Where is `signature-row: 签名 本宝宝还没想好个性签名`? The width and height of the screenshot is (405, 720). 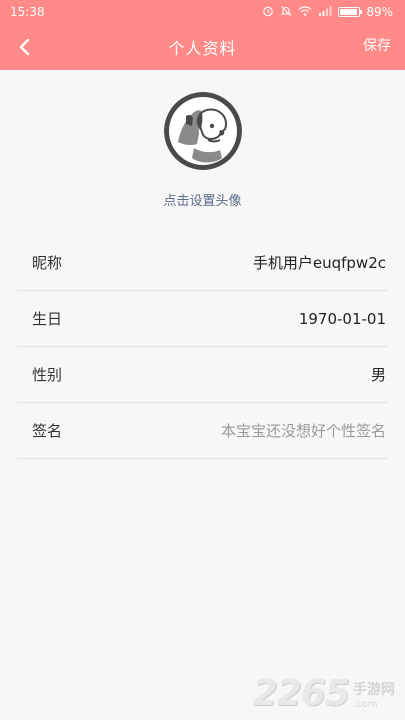
signature-row: 签名 本宝宝还没想好个性签名 is located at coordinates (203, 431).